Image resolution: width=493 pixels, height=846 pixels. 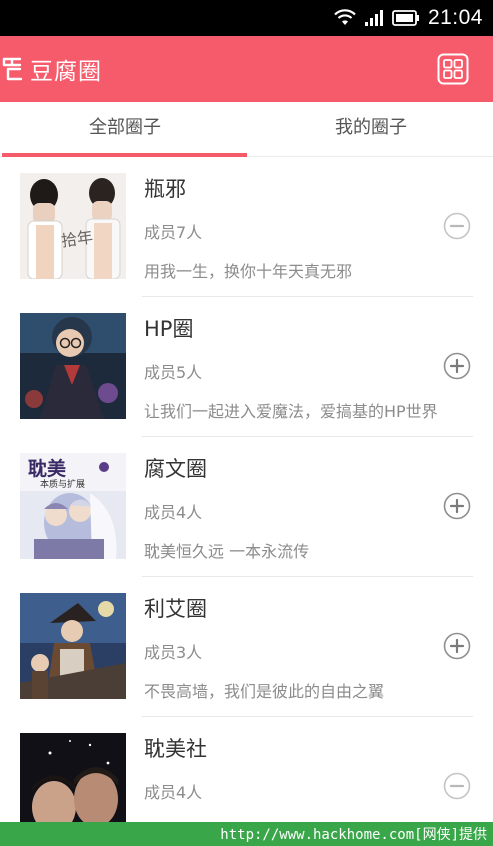 What do you see at coordinates (291, 411) in the screenshot?
I see `circle-description: 让我们一起进入爱魔法，爱搞基的HP世界` at bounding box center [291, 411].